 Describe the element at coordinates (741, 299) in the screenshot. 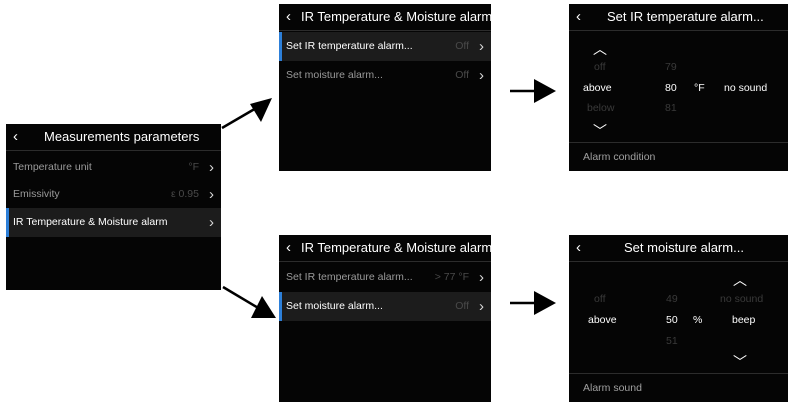

I see `sound-option-previous: no sound` at that location.